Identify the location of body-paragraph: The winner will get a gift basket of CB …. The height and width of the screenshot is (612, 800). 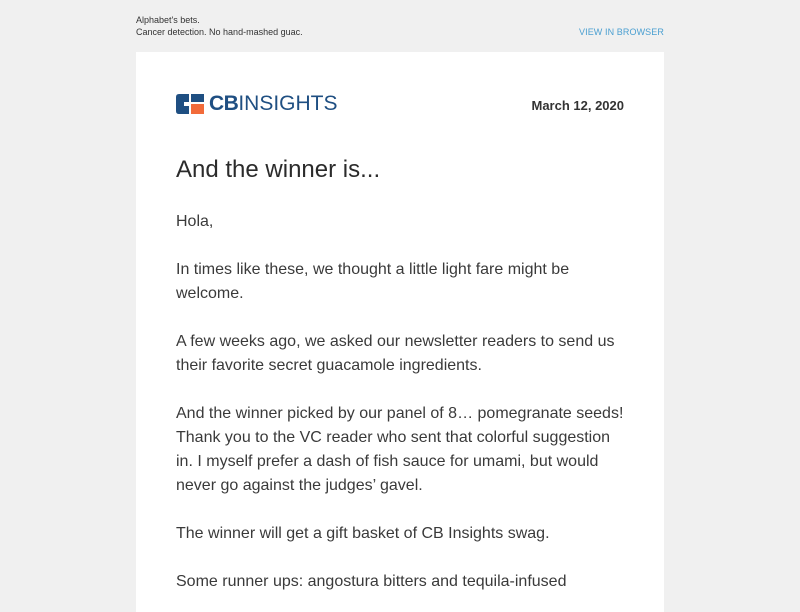
(363, 533).